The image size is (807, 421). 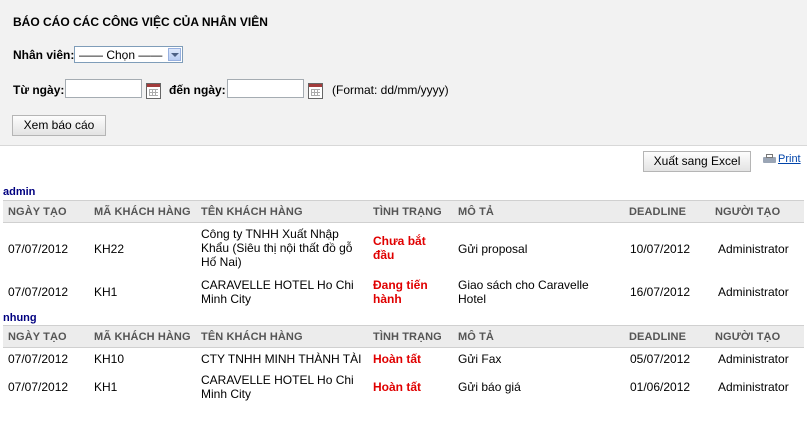 I want to click on cell-deadline: 16/07/2012, so click(x=660, y=292).